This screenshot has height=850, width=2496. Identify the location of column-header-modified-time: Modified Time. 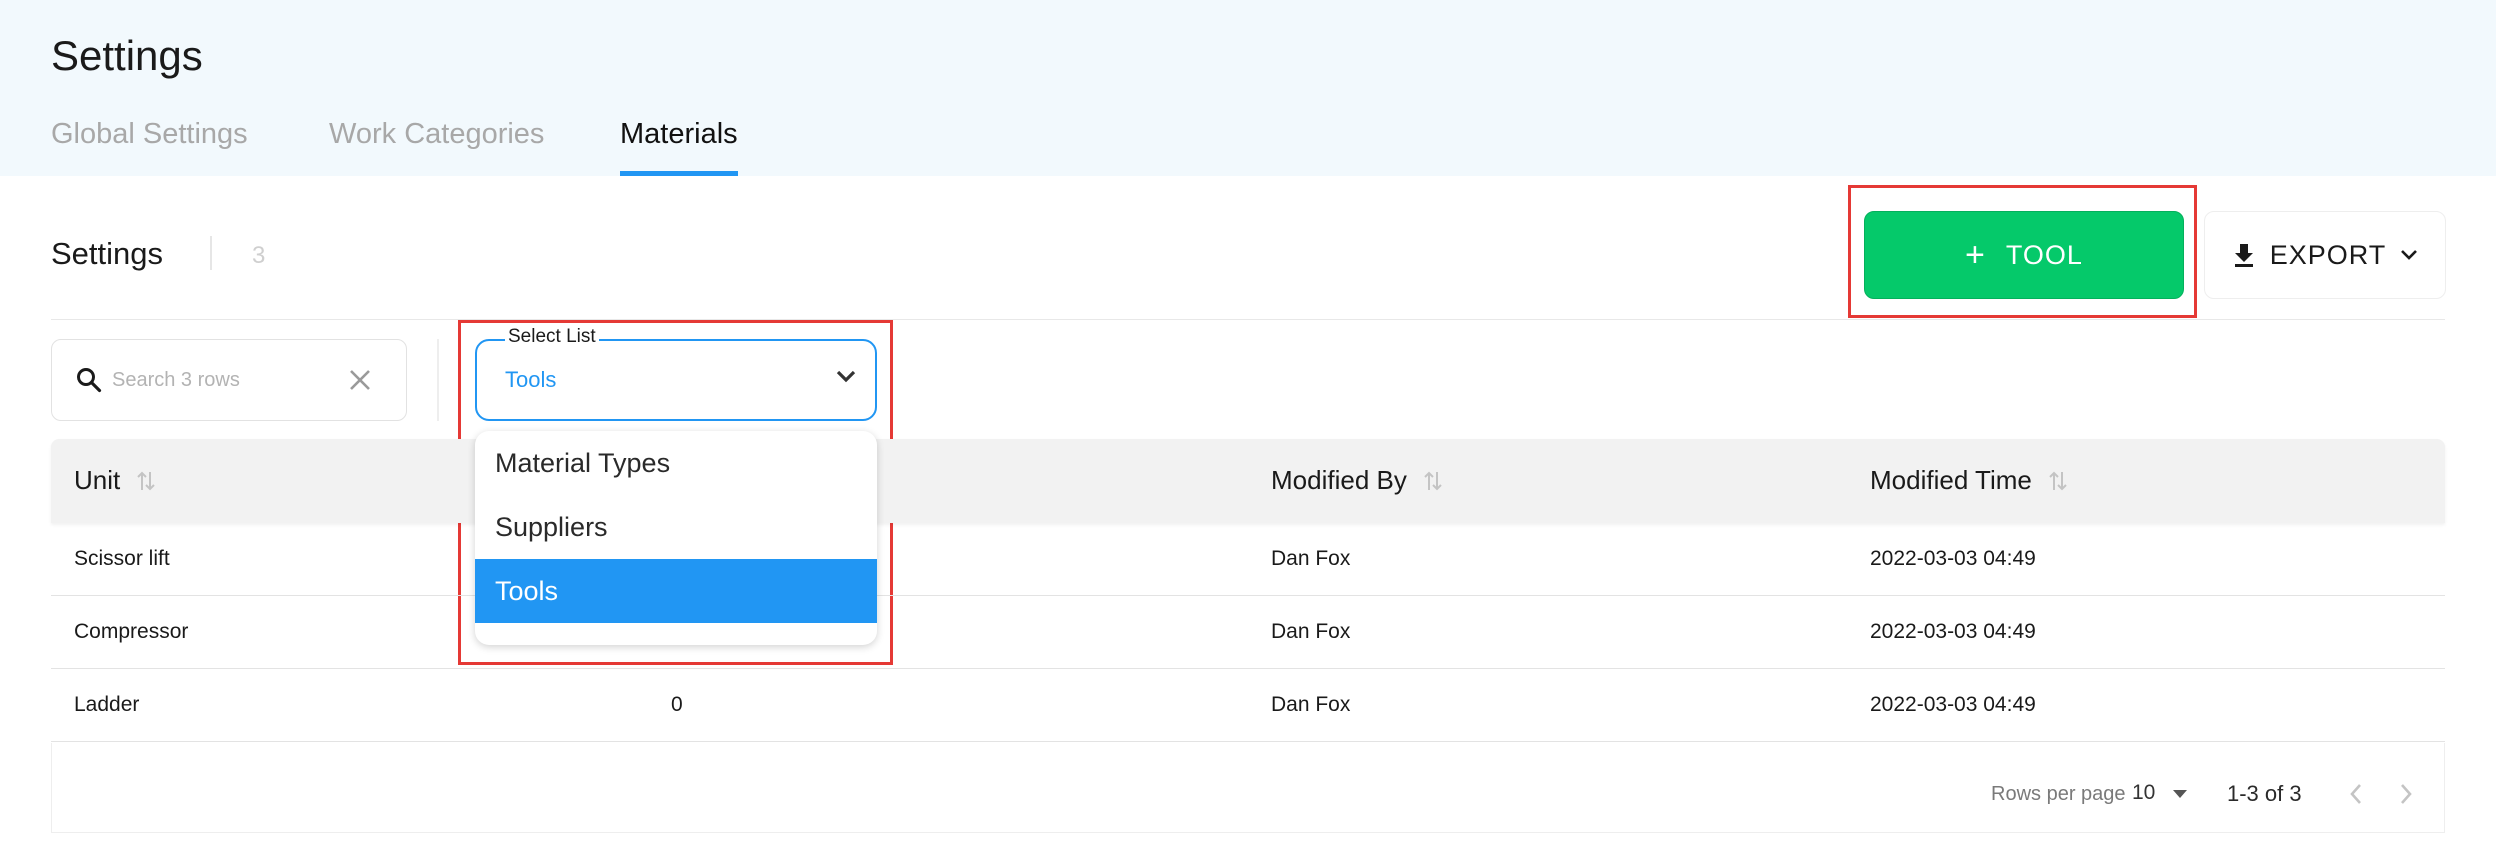
(1969, 480).